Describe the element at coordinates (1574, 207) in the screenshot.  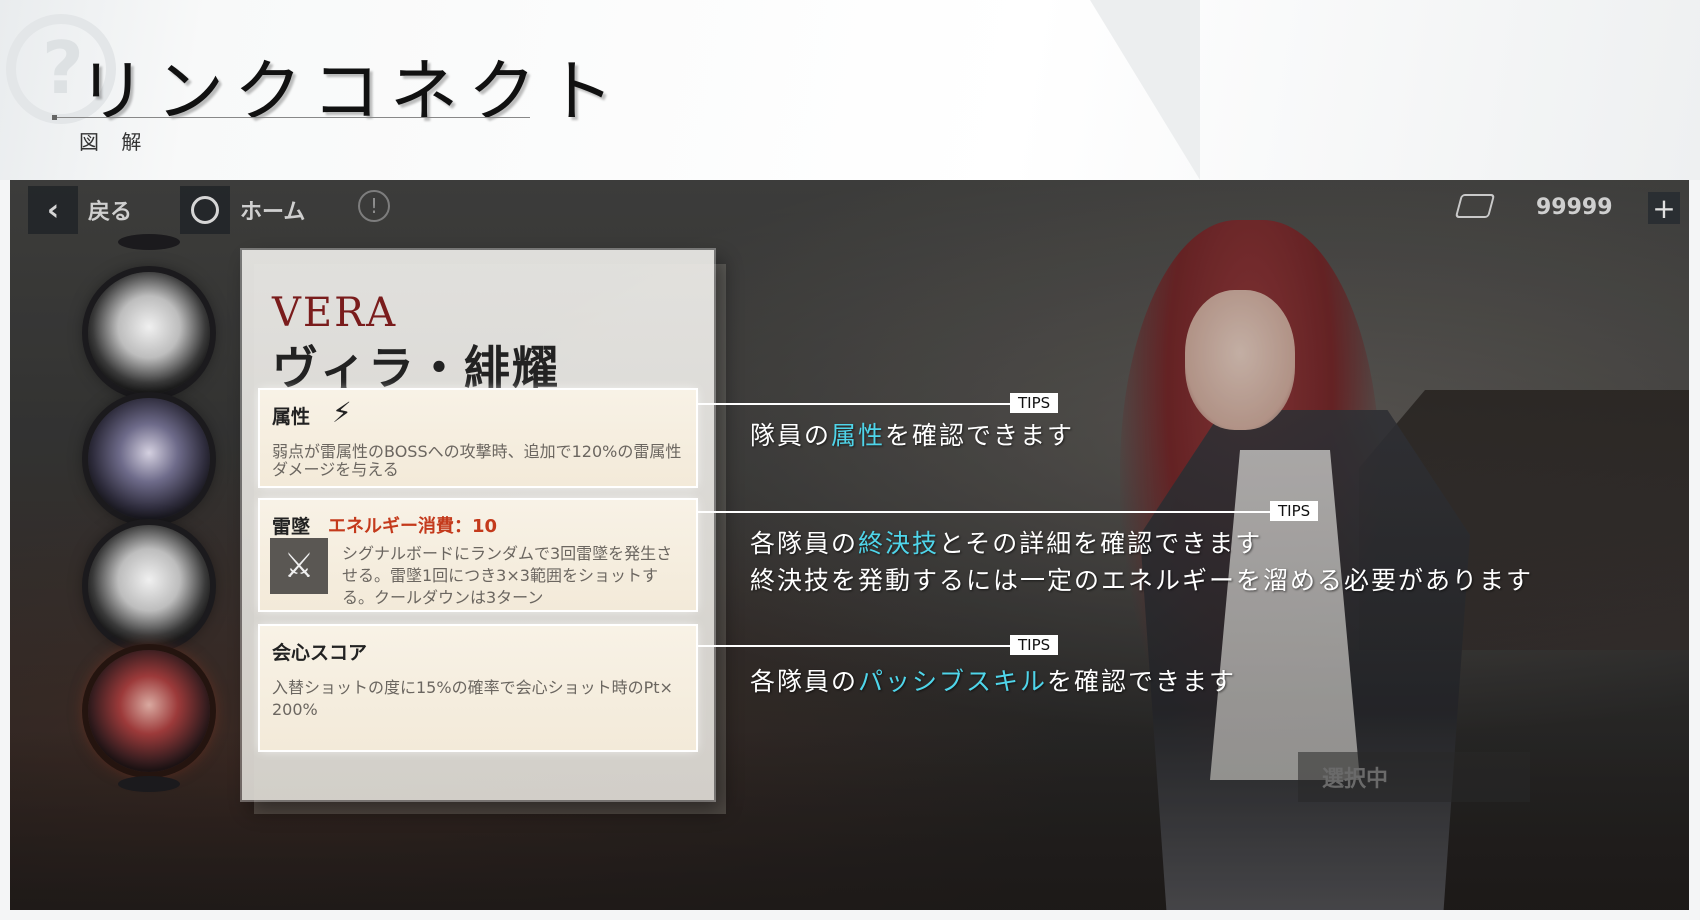
I see `currency-value: 99999` at that location.